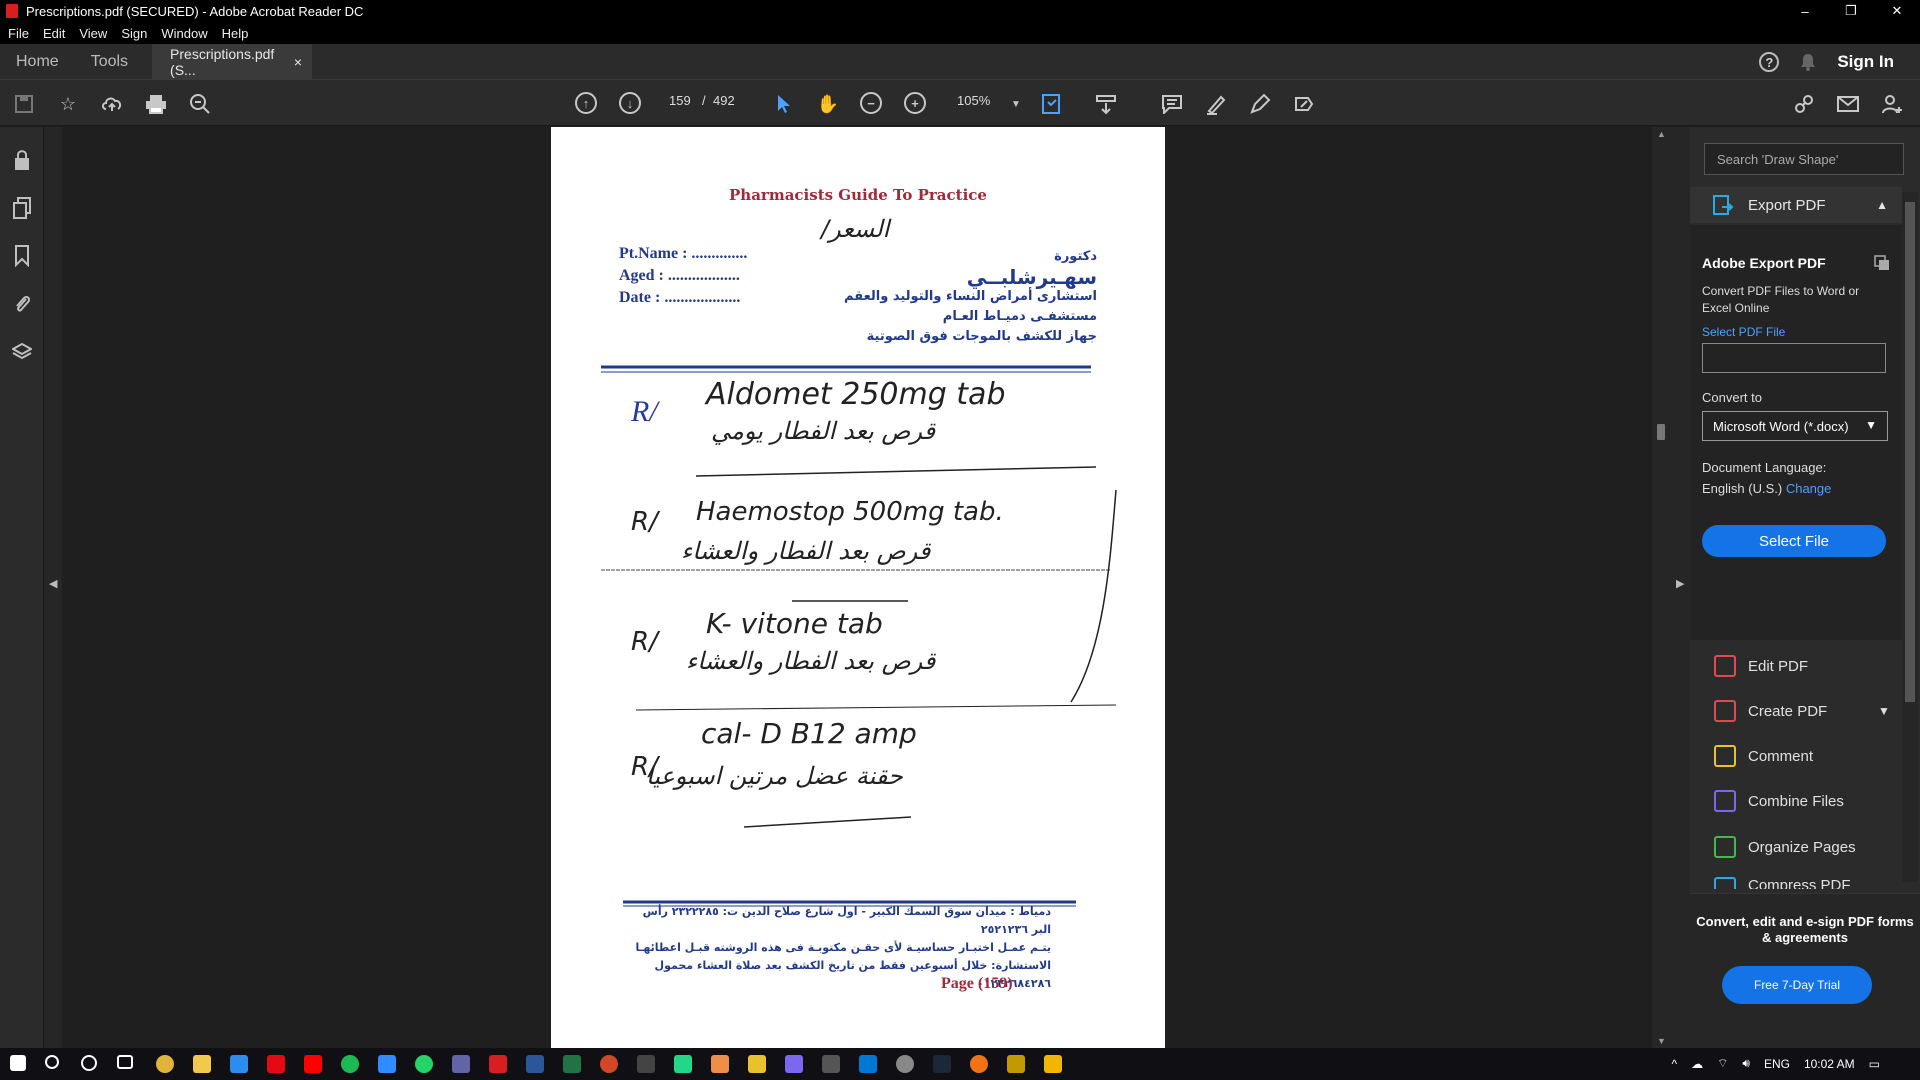 Image resolution: width=1920 pixels, height=1080 pixels. What do you see at coordinates (202, 1064) in the screenshot?
I see `file-explorer-icon` at bounding box center [202, 1064].